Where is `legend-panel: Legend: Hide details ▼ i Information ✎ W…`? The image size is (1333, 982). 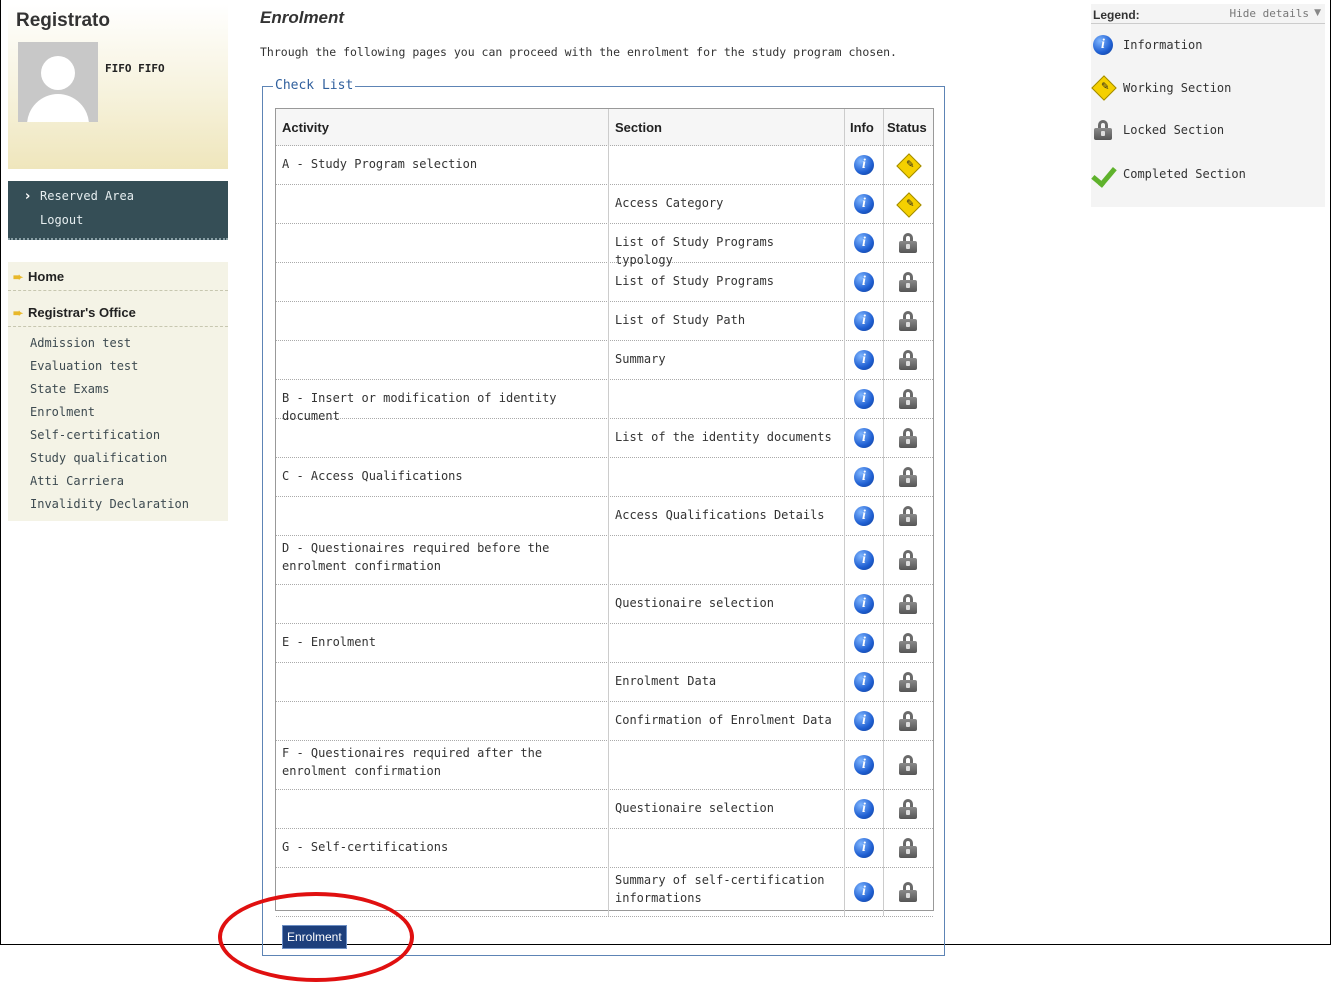 legend-panel: Legend: Hide details ▼ i Information ✎ W… is located at coordinates (1208, 105).